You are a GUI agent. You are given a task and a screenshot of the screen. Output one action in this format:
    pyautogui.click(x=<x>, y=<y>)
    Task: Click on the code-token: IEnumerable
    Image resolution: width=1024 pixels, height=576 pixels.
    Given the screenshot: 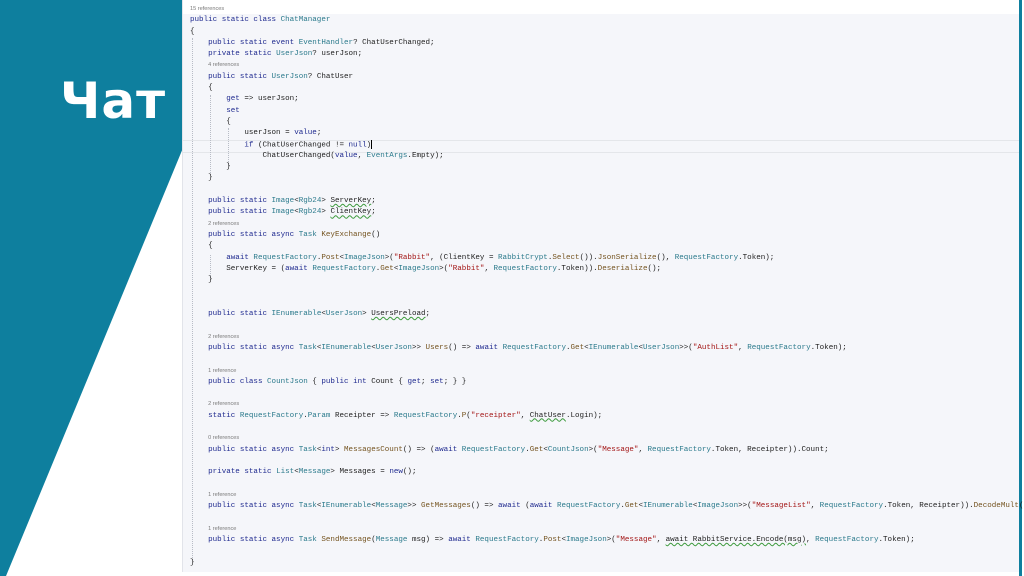 What is the action you would take?
    pyautogui.click(x=346, y=347)
    